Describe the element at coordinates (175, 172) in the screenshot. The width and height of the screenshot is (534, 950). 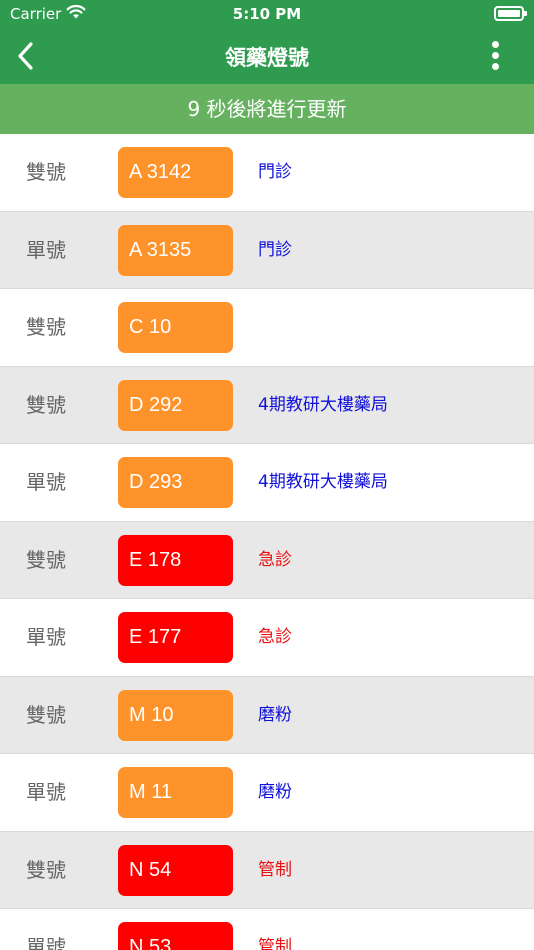
I see `number-badge: A 3142` at that location.